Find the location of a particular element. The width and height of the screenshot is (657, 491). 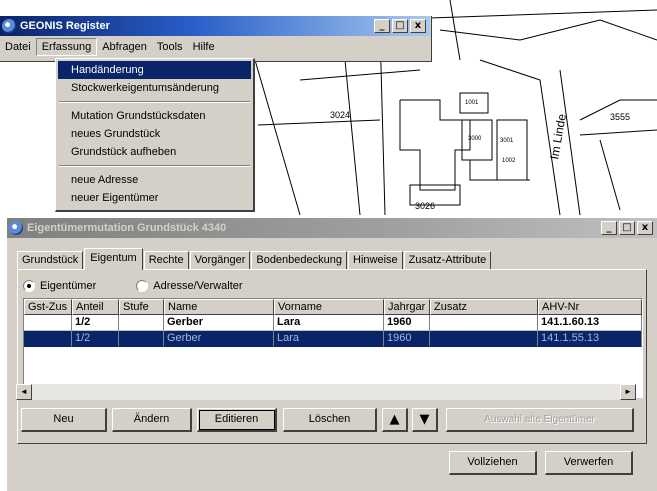

table-horizontal-scrollbar: ◄ ► is located at coordinates (326, 392).